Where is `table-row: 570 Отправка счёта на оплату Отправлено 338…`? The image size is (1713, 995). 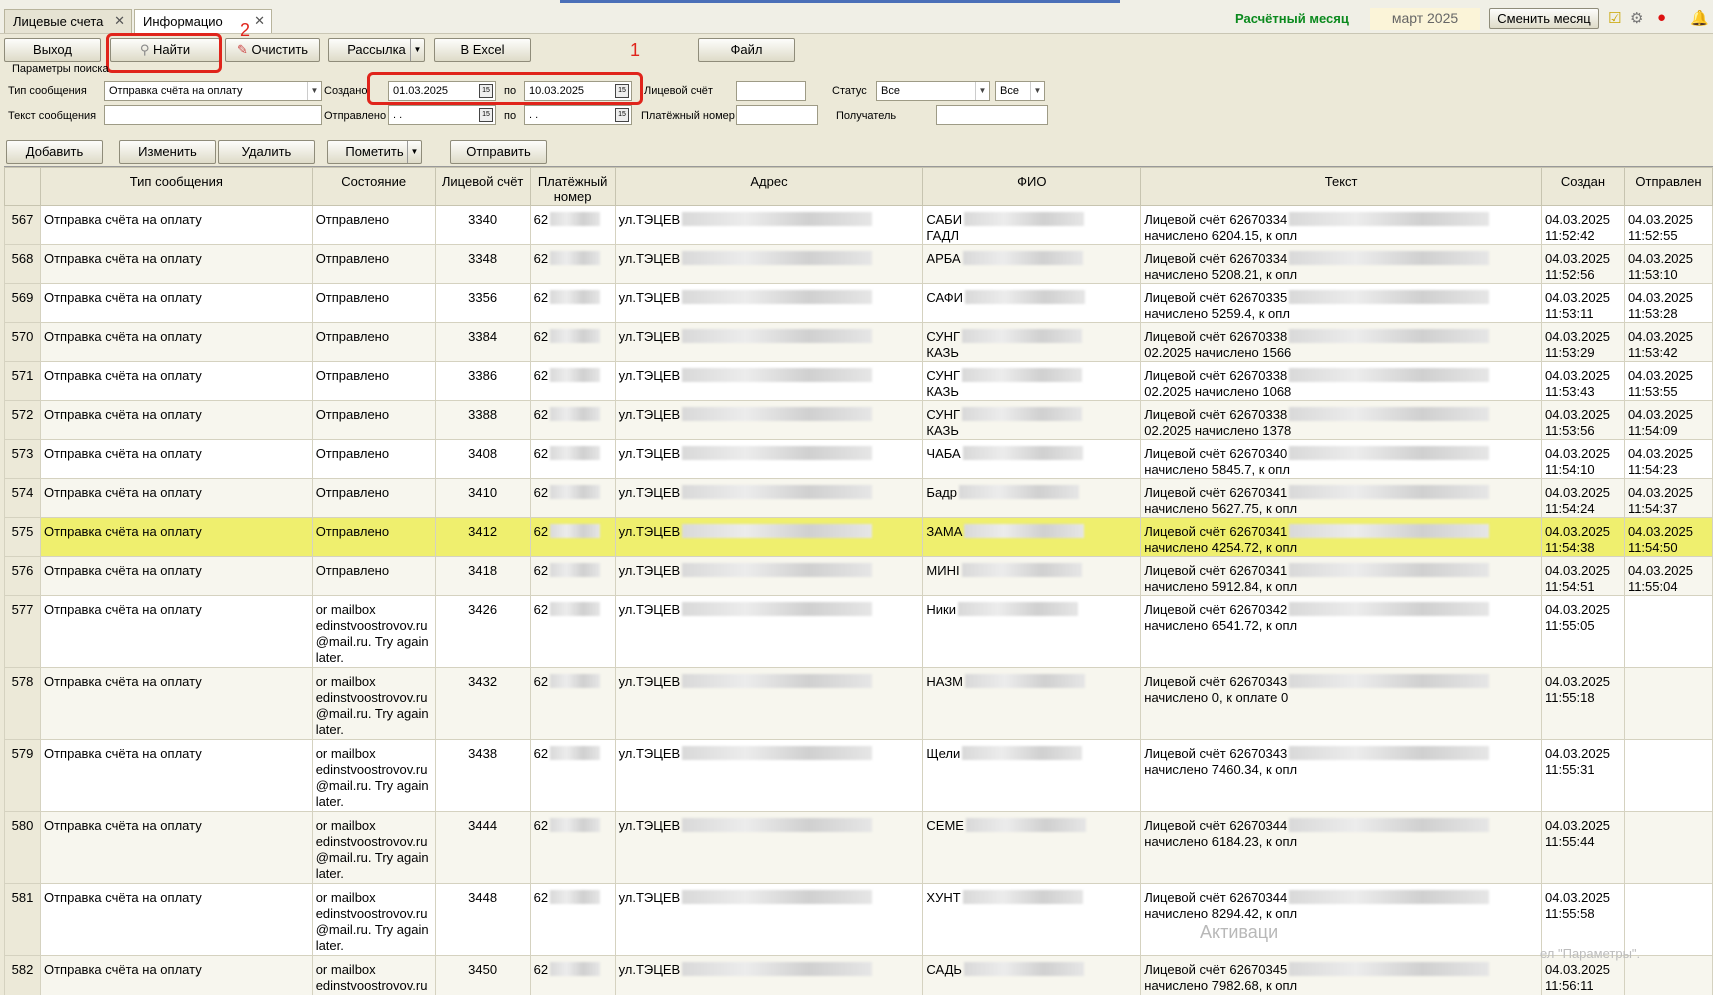 table-row: 570 Отправка счёта на оплату Отправлено 338… is located at coordinates (858, 342).